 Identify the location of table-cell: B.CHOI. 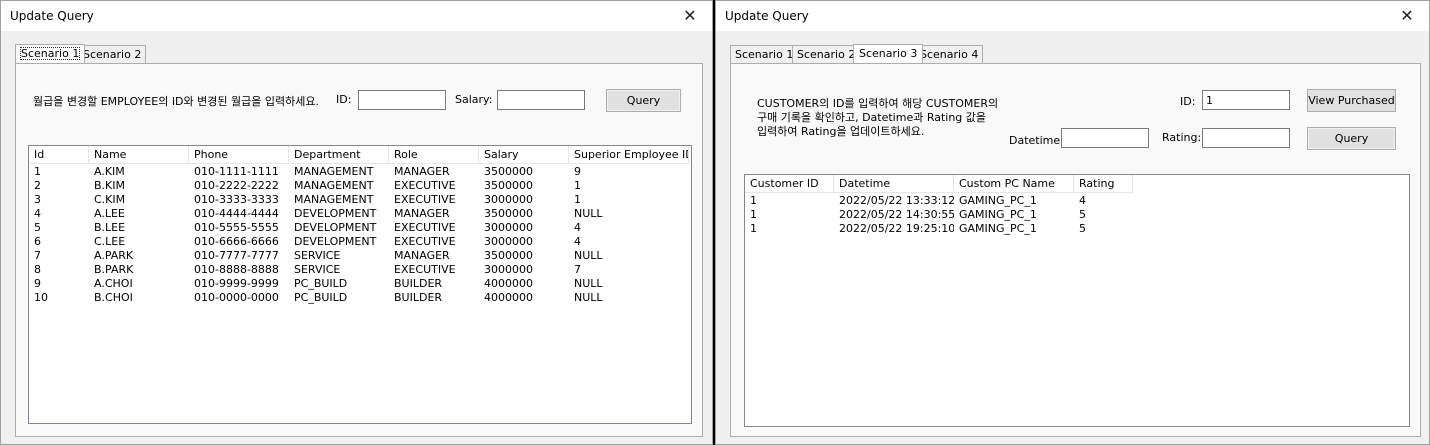
(113, 297).